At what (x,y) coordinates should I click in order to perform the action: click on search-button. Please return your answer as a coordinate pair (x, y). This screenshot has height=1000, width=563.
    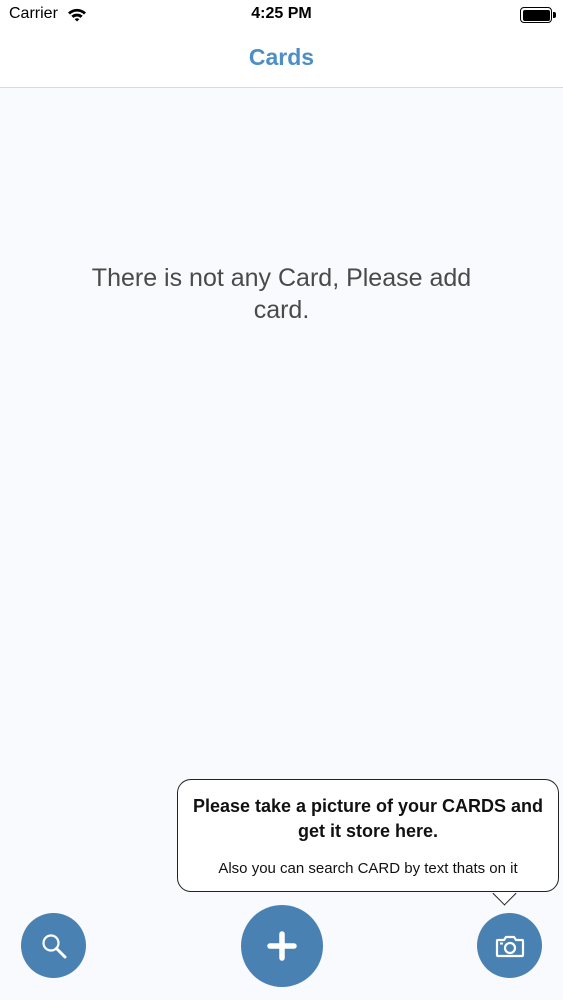
    Looking at the image, I should click on (53, 945).